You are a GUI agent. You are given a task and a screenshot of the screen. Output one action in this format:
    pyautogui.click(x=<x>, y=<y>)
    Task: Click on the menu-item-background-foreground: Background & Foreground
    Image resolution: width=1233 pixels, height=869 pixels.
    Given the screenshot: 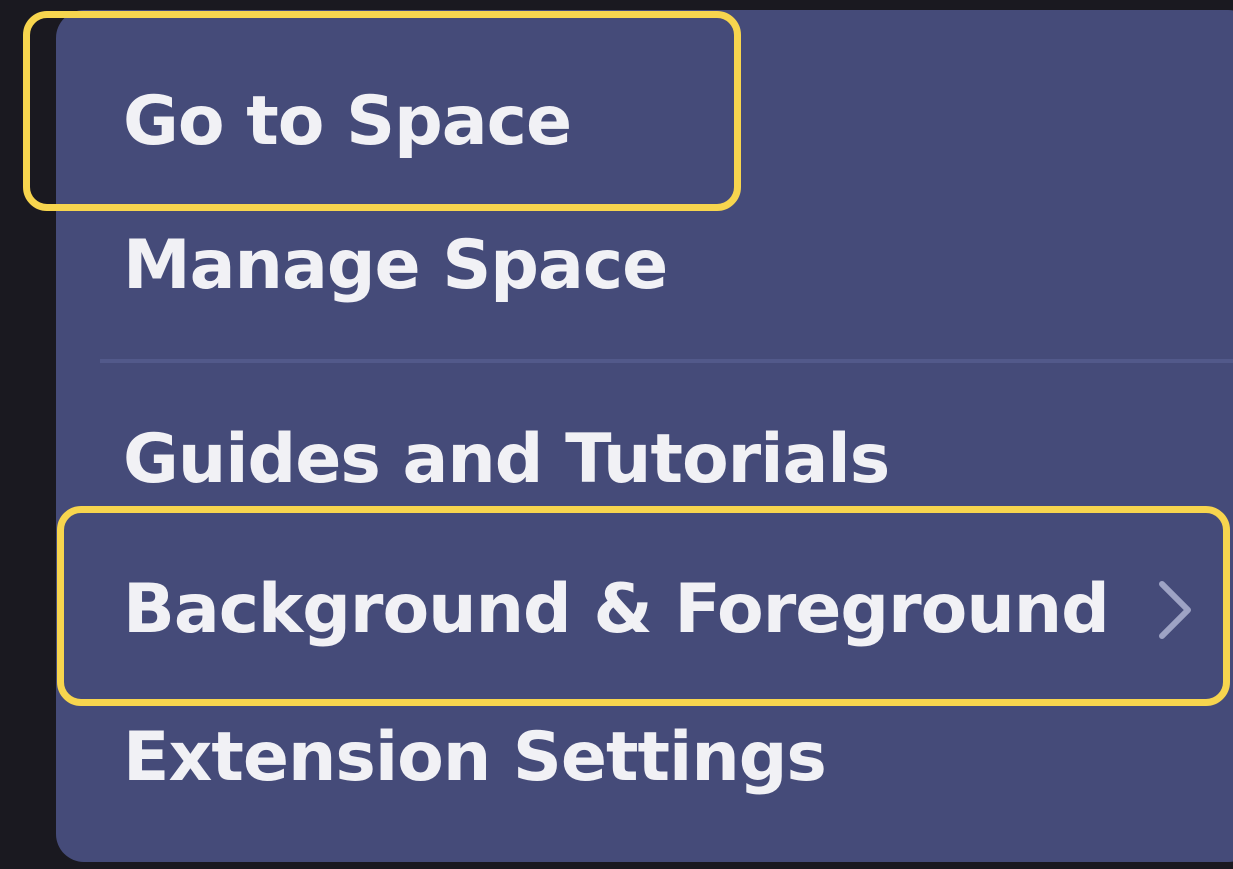 What is the action you would take?
    pyautogui.click(x=616, y=610)
    